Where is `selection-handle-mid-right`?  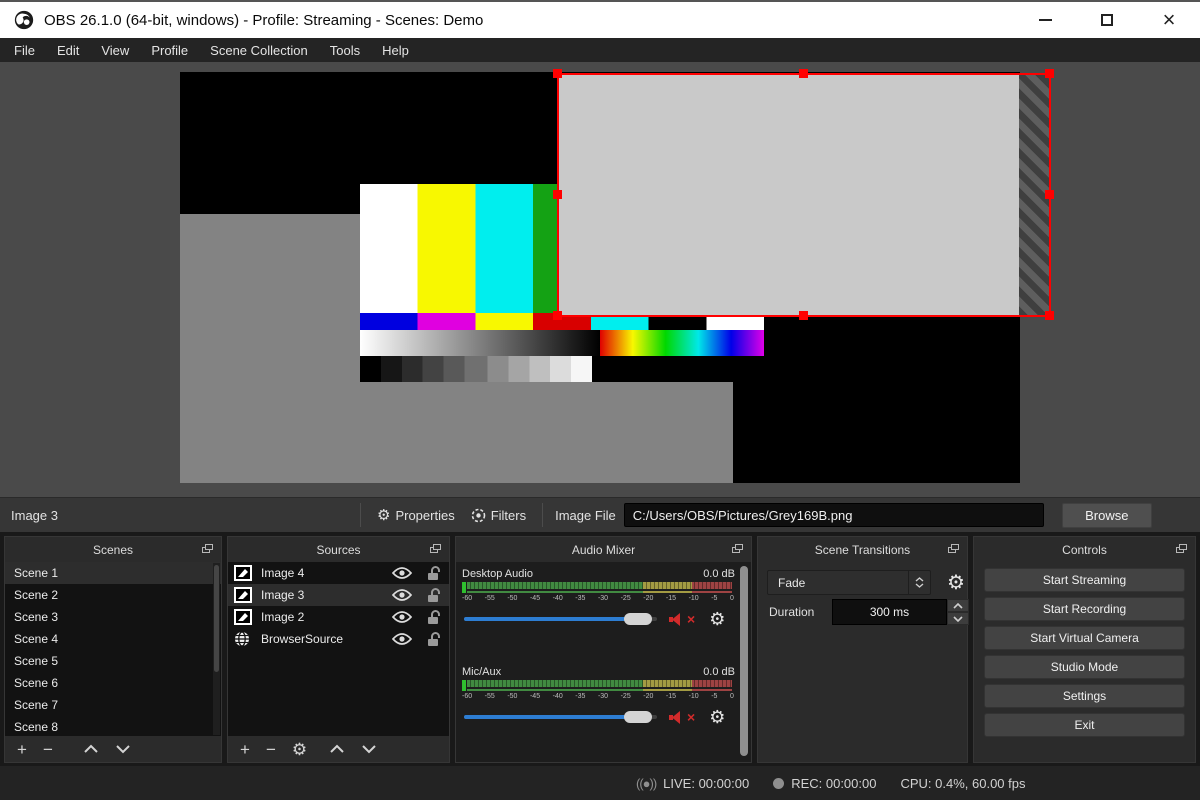
selection-handle-mid-right is located at coordinates (1049, 194).